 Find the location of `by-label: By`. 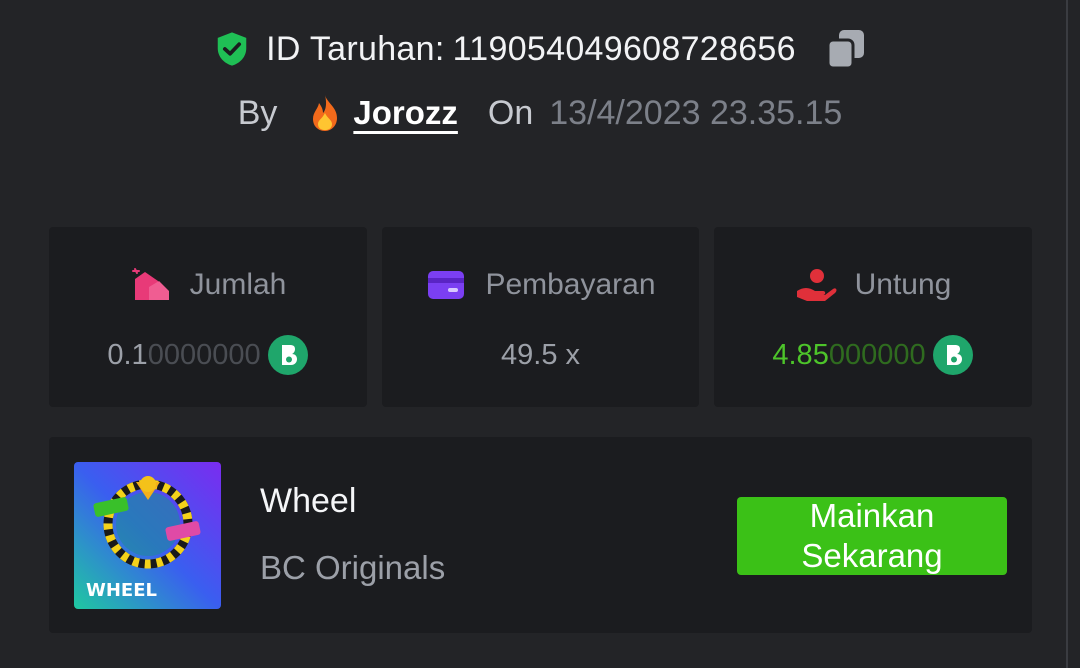

by-label: By is located at coordinates (257, 112).